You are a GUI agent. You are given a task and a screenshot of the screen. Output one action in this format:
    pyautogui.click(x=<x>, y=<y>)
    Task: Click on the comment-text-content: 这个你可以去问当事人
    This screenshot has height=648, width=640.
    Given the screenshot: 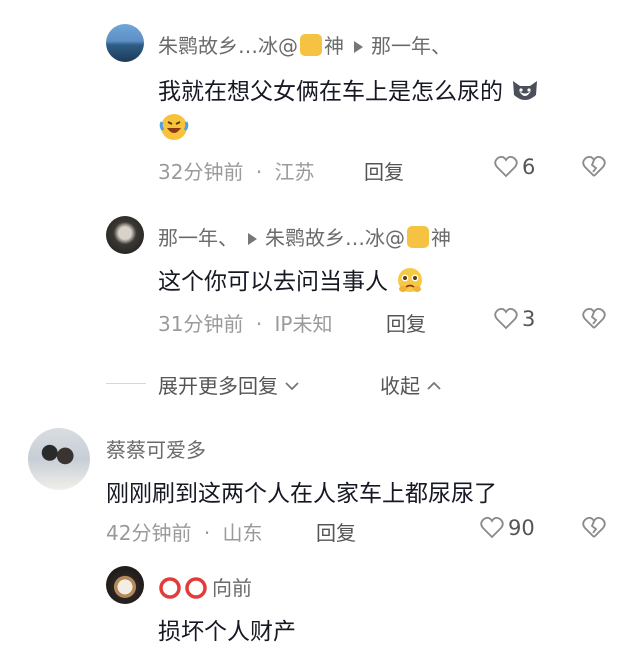 What is the action you would take?
    pyautogui.click(x=273, y=282)
    